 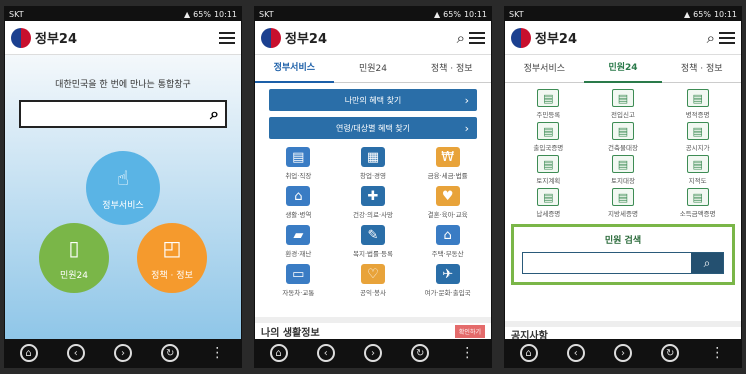 I want to click on service-category-item: ⌂ 생활·병역, so click(x=298, y=202).